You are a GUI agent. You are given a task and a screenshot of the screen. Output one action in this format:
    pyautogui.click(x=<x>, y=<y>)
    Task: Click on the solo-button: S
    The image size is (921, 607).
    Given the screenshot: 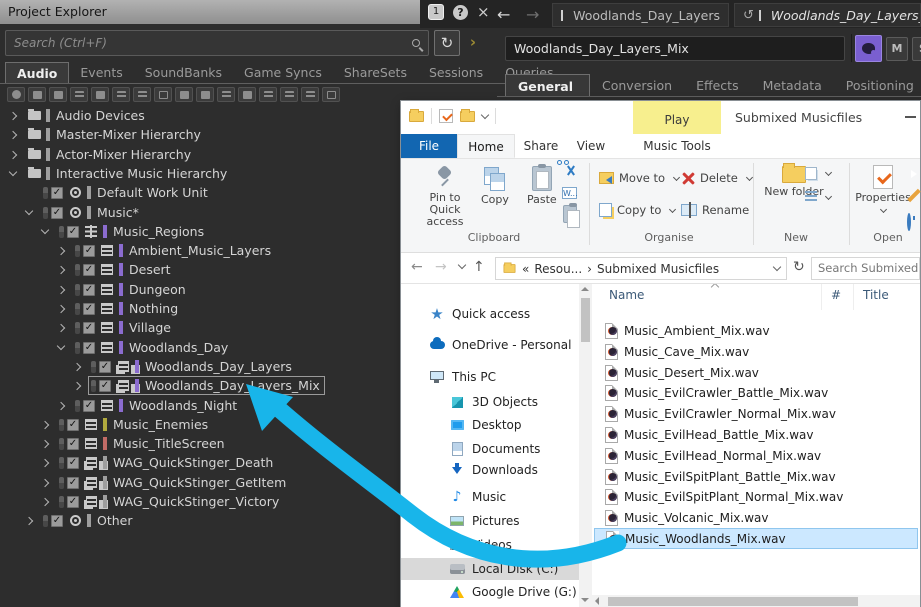 What is the action you would take?
    pyautogui.click(x=916, y=49)
    